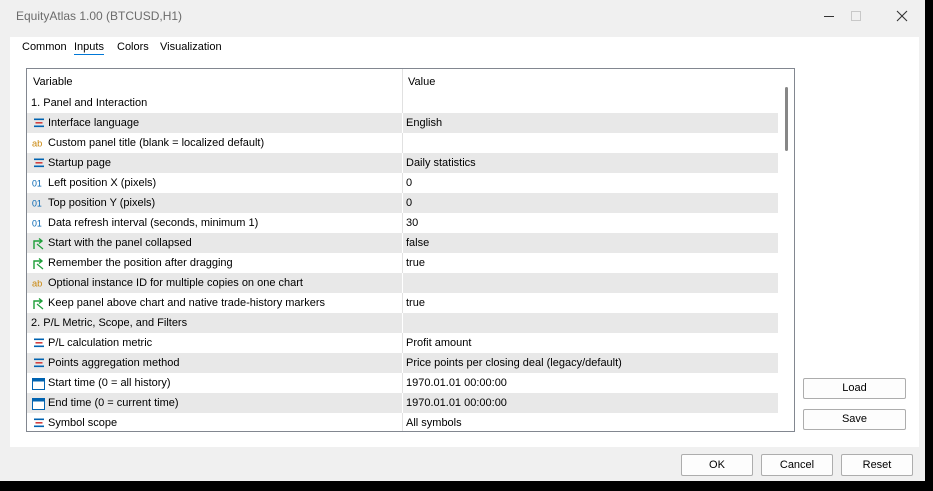 The height and width of the screenshot is (491, 933). What do you see at coordinates (441, 163) in the screenshot?
I see `value-text: Daily statistics` at bounding box center [441, 163].